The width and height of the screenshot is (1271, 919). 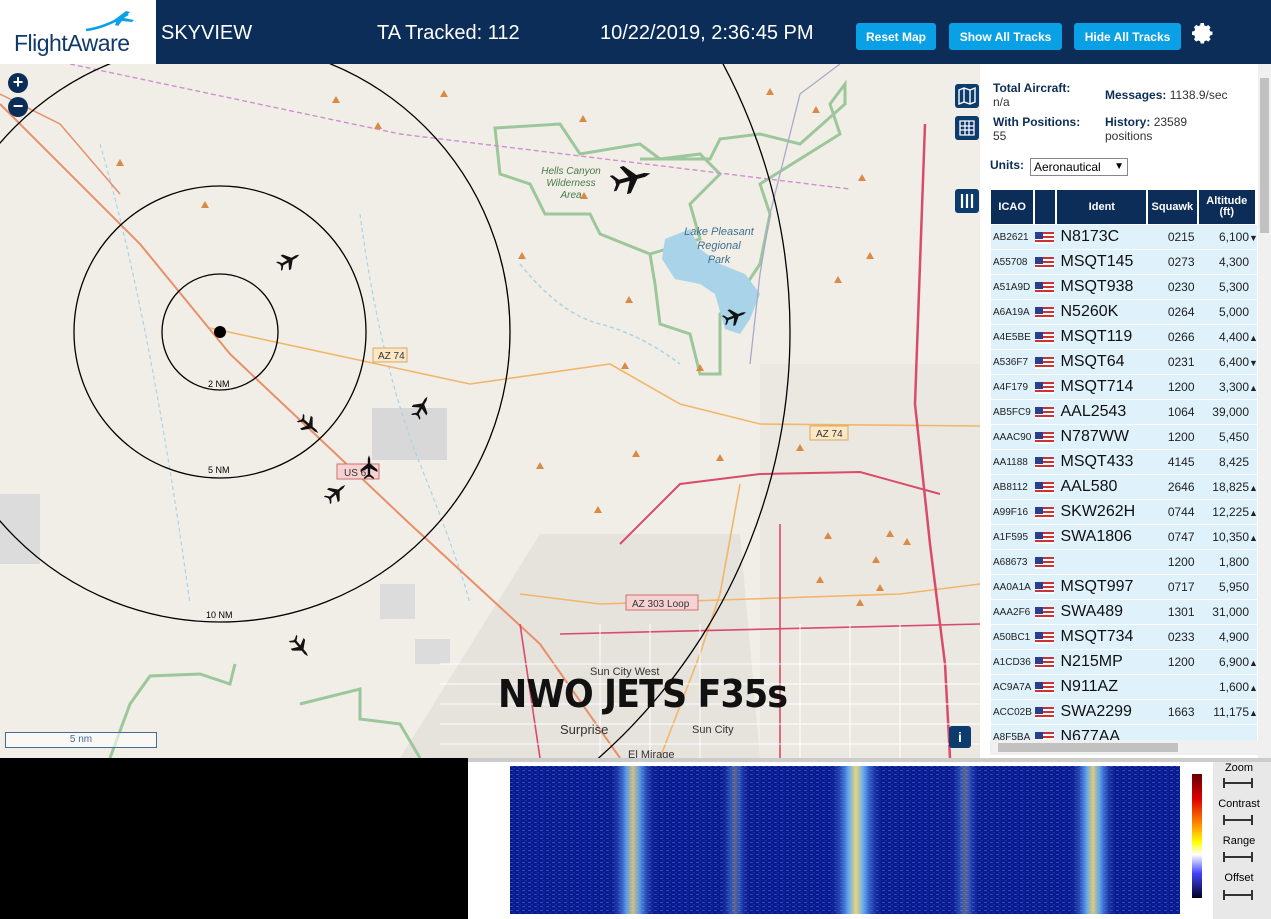 I want to click on table-row: AB8112 AAL580 2646 18,825▲, so click(x=1124, y=487).